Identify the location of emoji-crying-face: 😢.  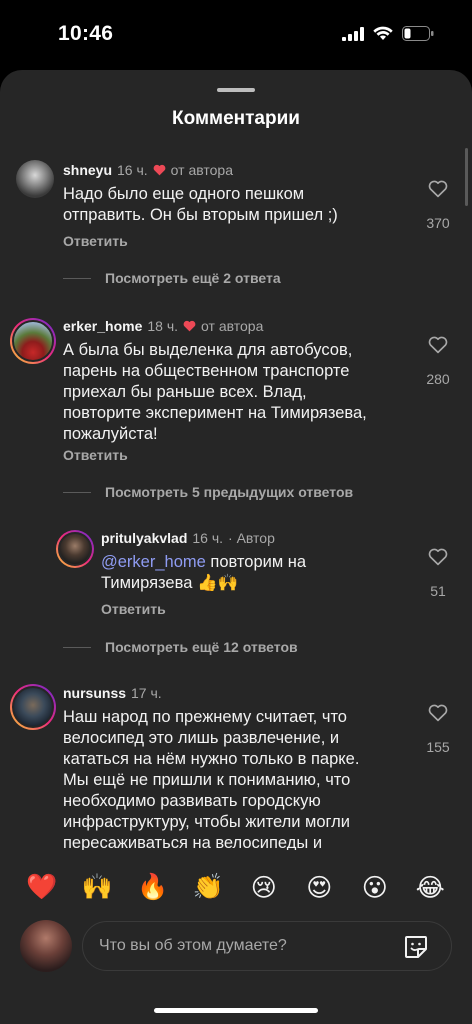
(264, 887).